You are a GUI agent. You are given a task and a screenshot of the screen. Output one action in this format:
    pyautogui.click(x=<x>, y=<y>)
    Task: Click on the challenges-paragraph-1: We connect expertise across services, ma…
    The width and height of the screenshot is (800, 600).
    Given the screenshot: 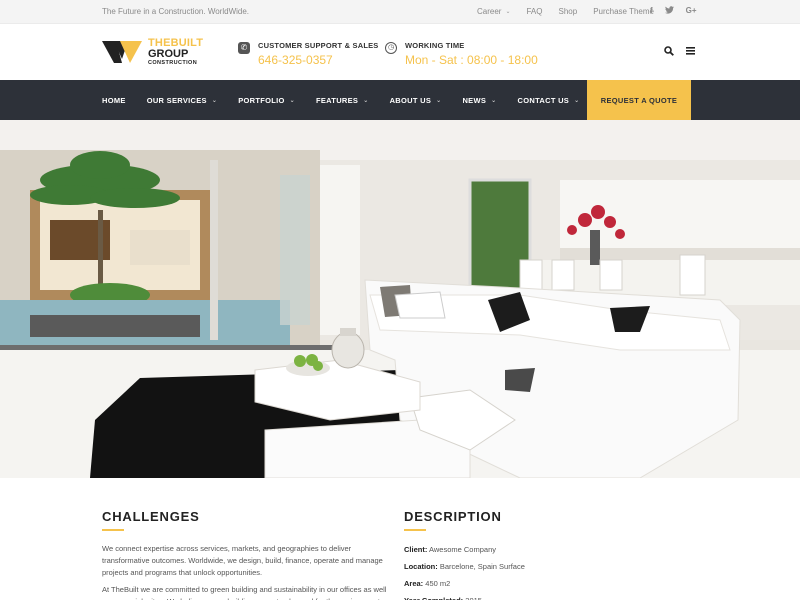 What is the action you would take?
    pyautogui.click(x=242, y=560)
    